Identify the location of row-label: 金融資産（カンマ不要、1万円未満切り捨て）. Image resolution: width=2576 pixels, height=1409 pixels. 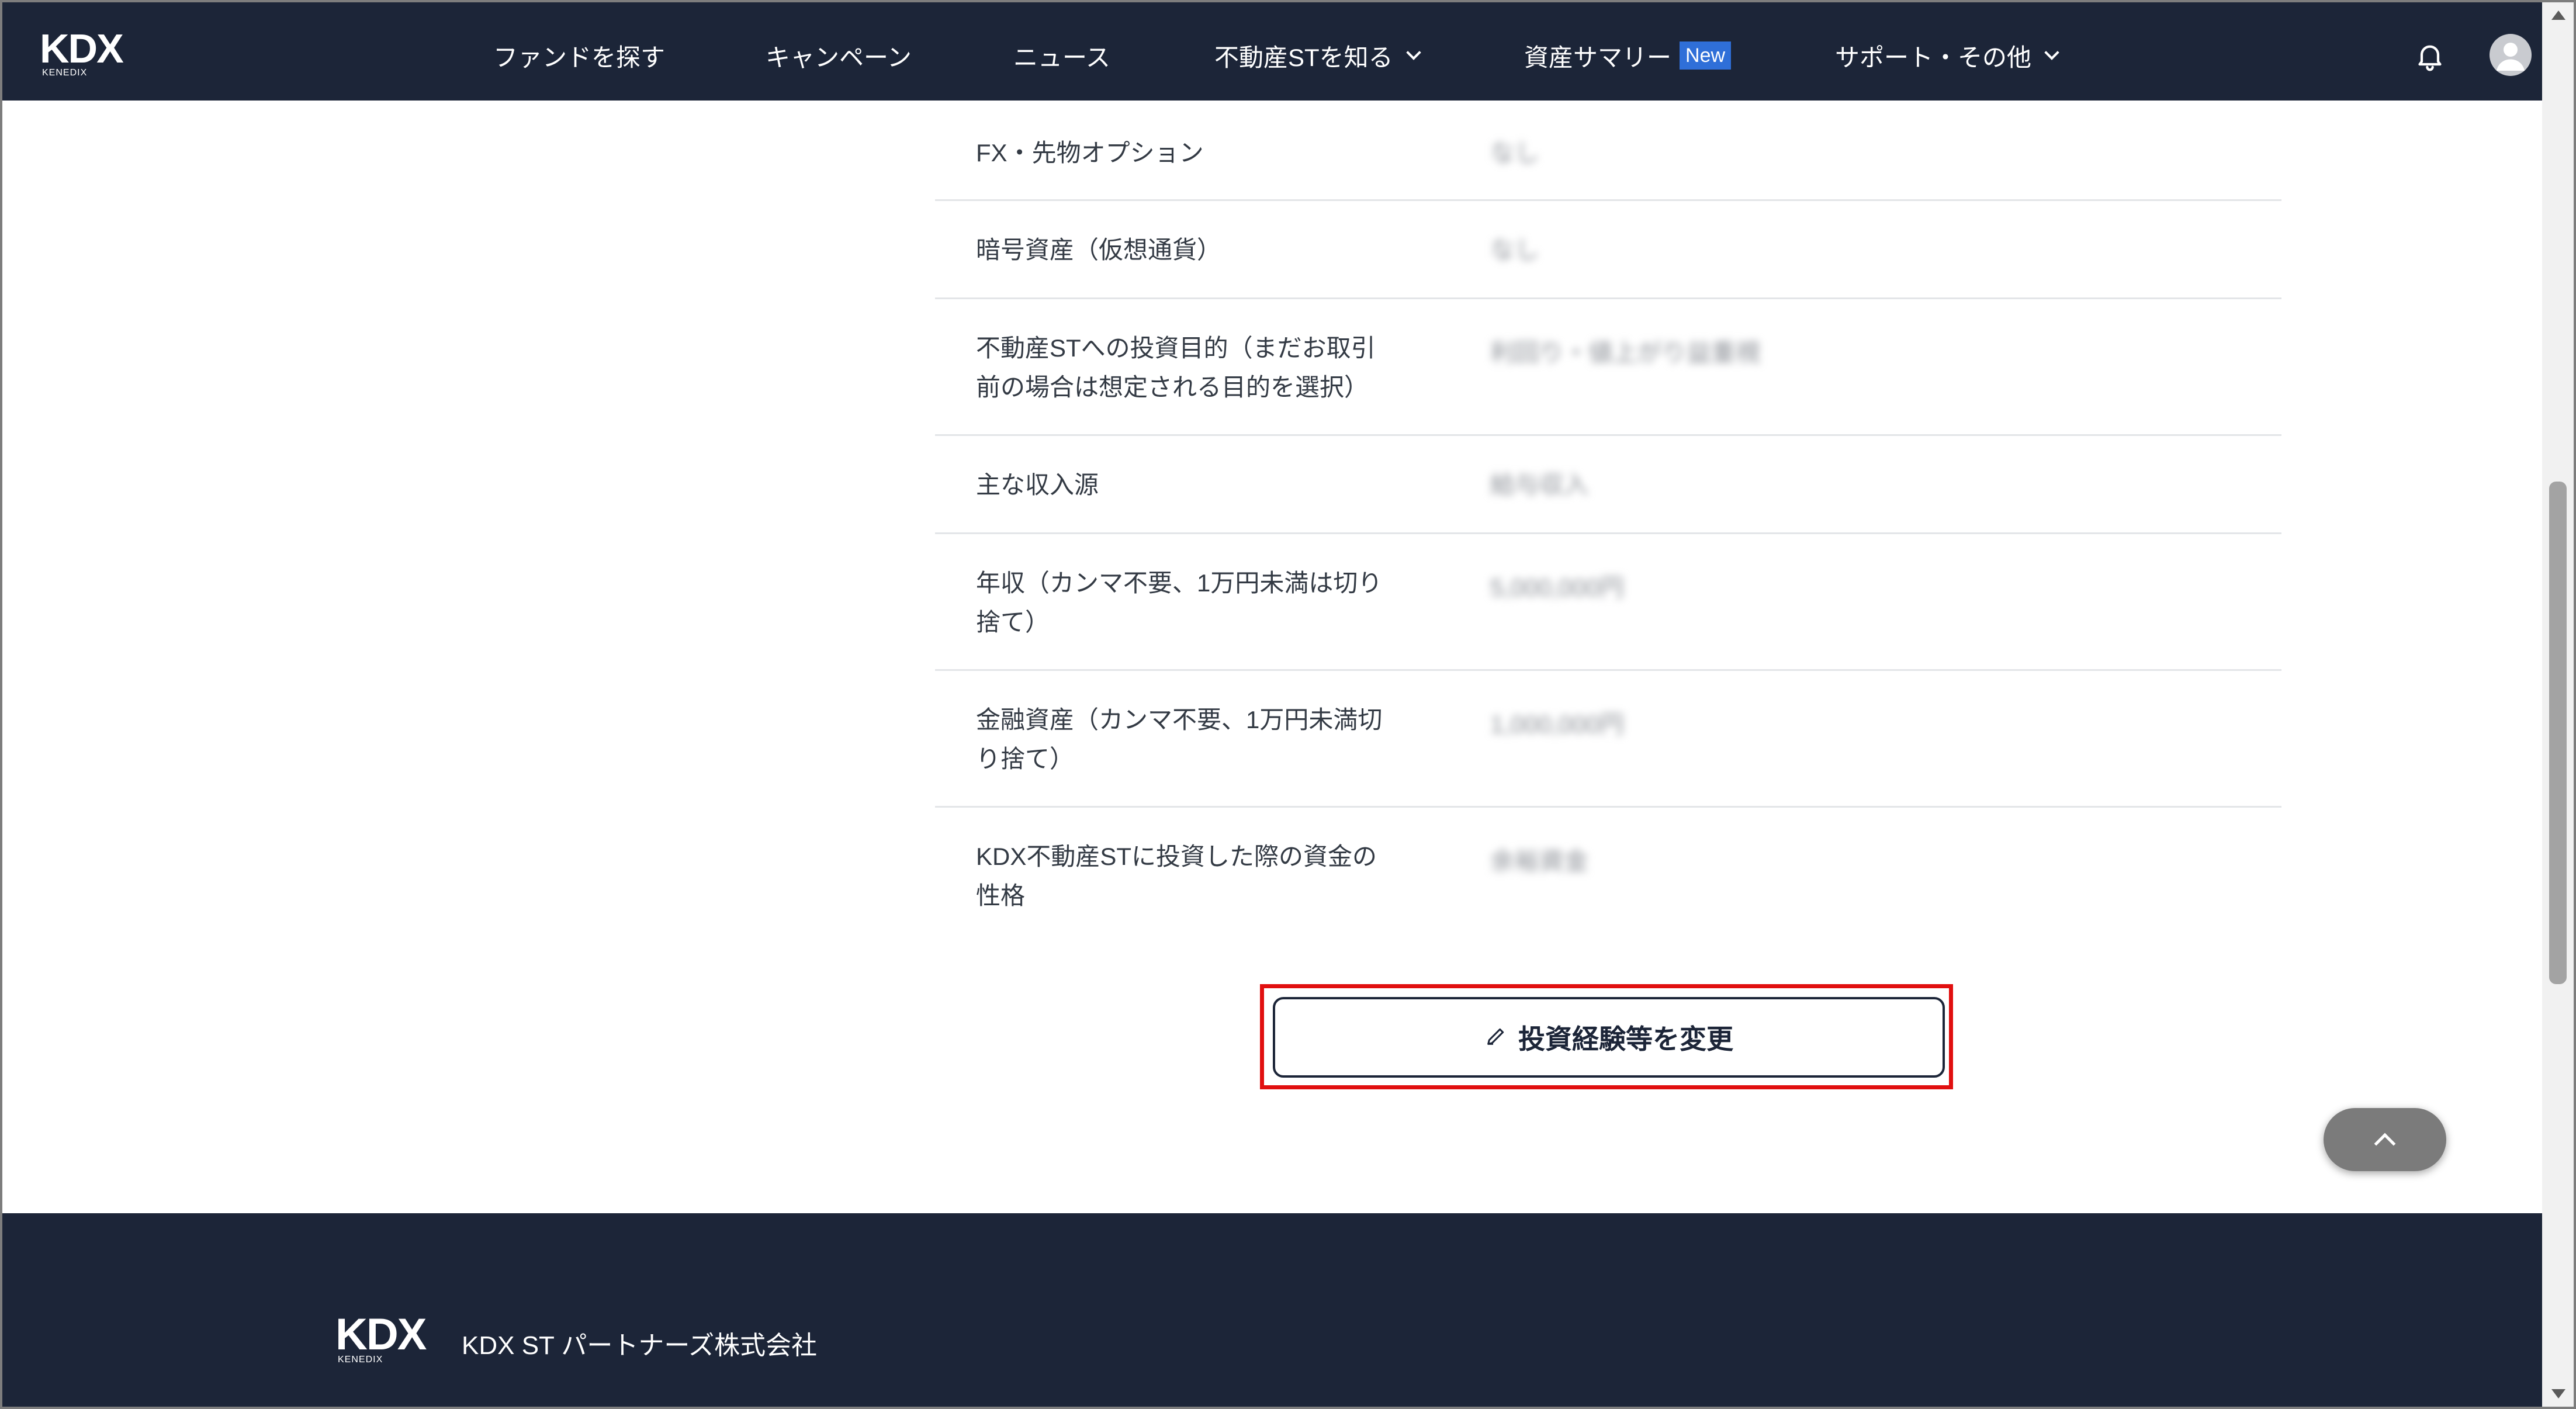
(1179, 739).